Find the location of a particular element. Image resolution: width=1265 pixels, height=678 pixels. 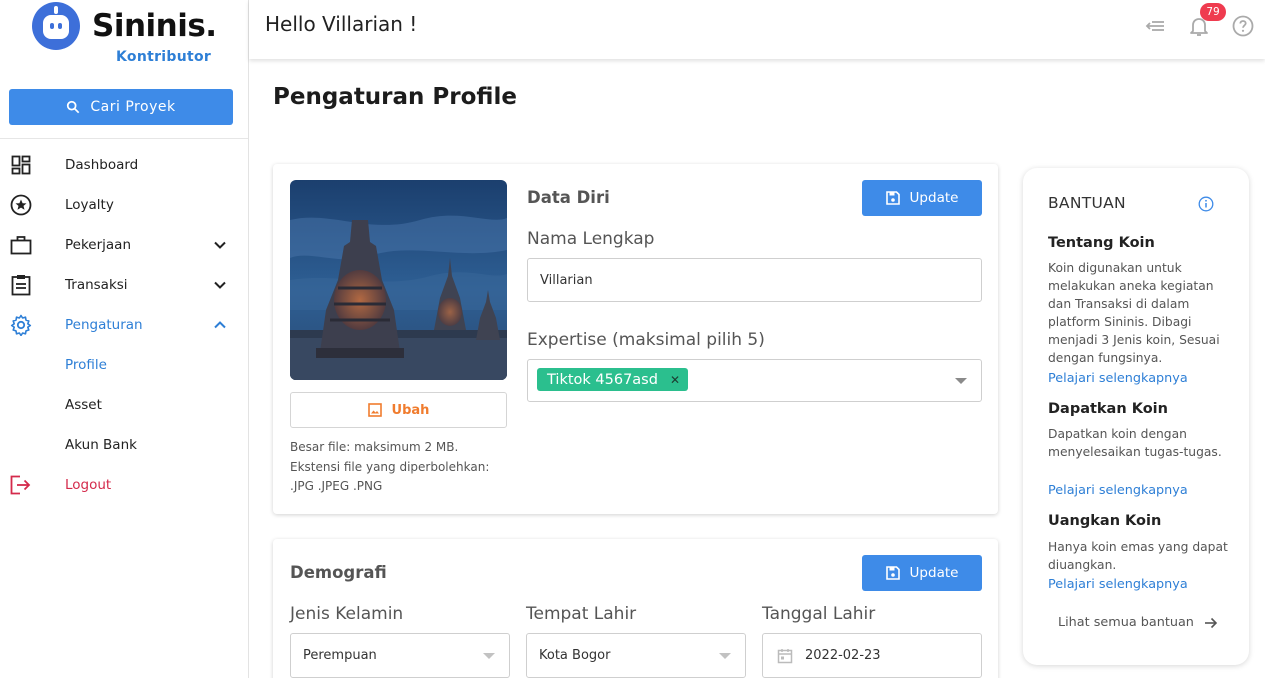

notification-badge: 79 is located at coordinates (1213, 12).